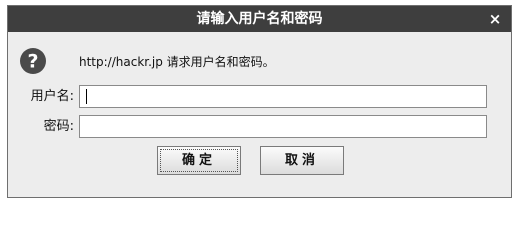 The width and height of the screenshot is (519, 240). Describe the element at coordinates (58, 126) in the screenshot. I see `password-label: 密码:` at that location.